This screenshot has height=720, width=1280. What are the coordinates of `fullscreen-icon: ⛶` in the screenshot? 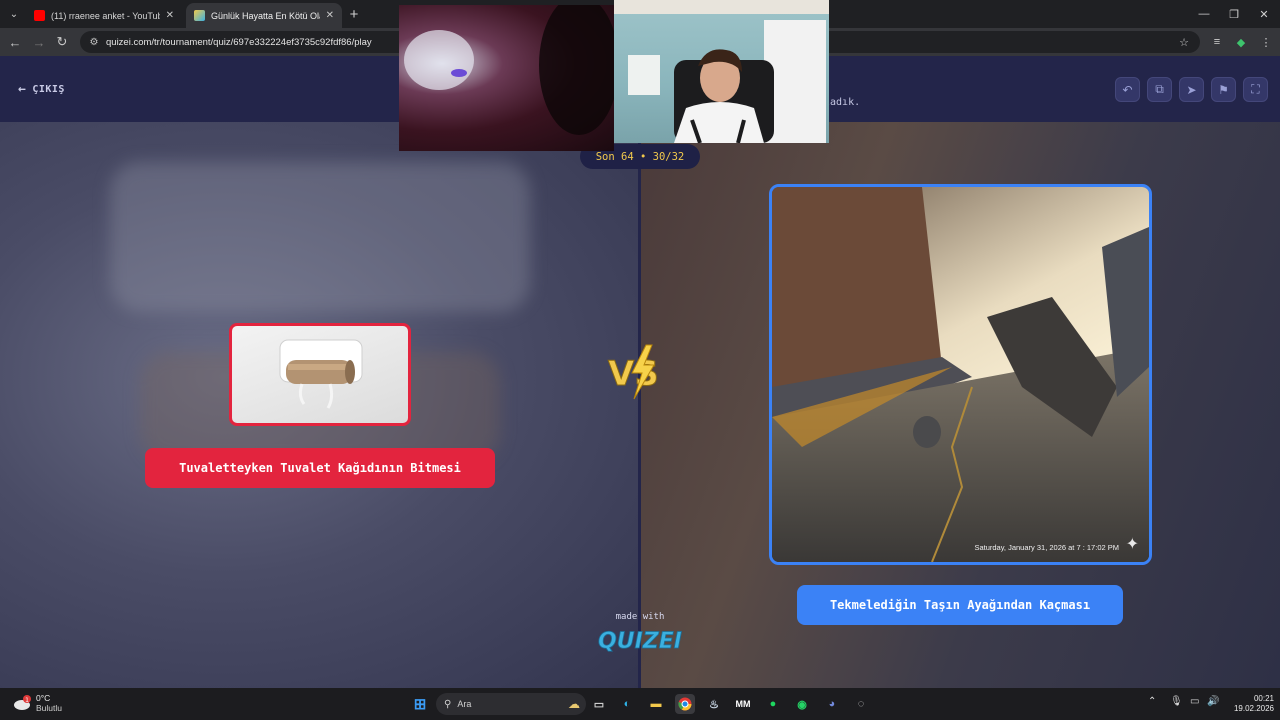 It's located at (1255, 89).